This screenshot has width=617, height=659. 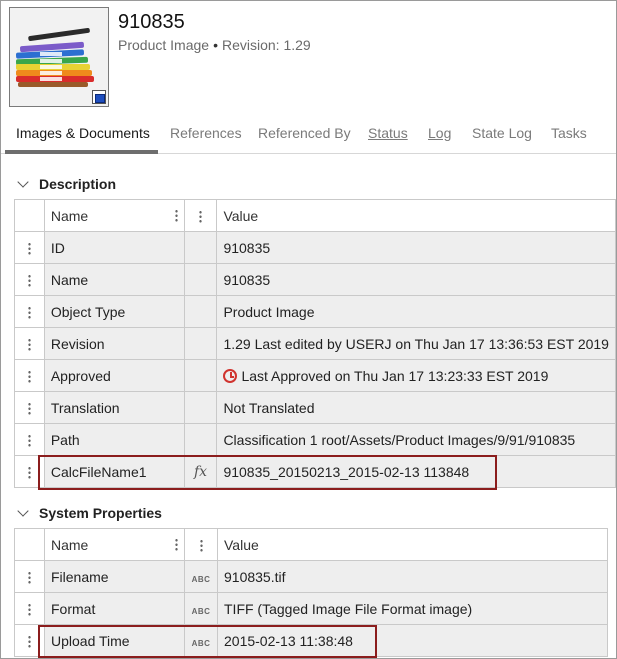 What do you see at coordinates (114, 608) in the screenshot?
I see `attribute-name: Format` at bounding box center [114, 608].